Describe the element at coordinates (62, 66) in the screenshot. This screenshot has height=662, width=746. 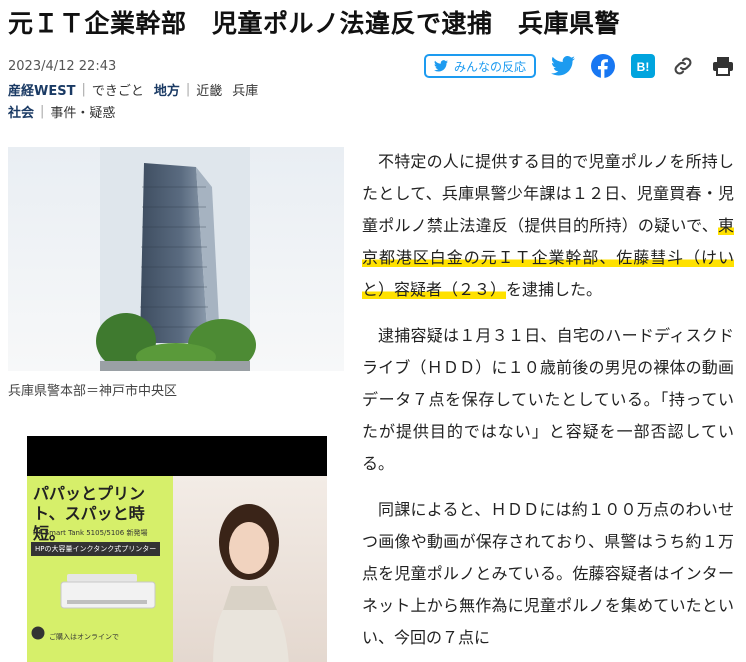
I see `publish-date: 2023/4/12 22:43` at that location.